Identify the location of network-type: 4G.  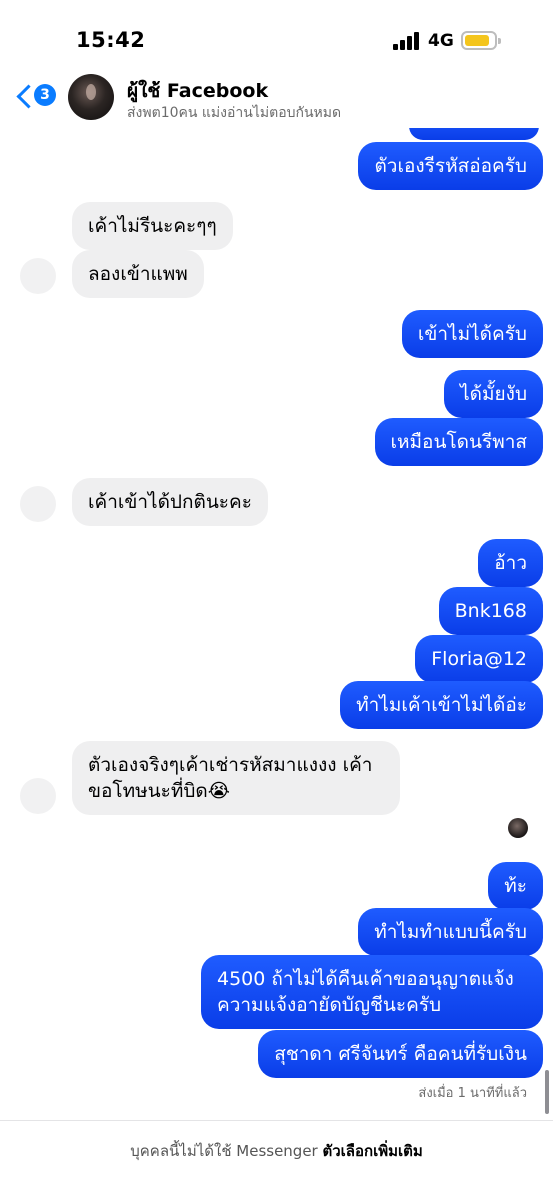
(441, 41).